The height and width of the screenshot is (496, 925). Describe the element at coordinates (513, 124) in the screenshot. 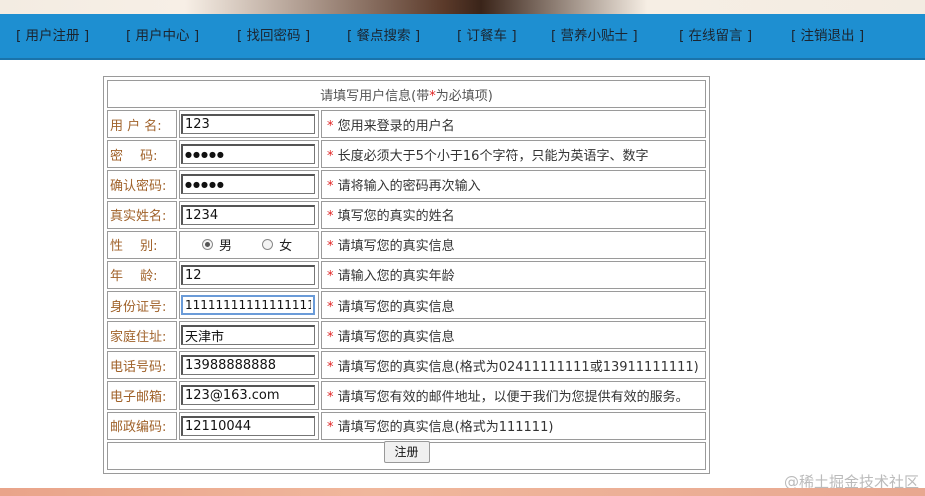

I see `username-hint: * 您用来登录的用户名` at that location.